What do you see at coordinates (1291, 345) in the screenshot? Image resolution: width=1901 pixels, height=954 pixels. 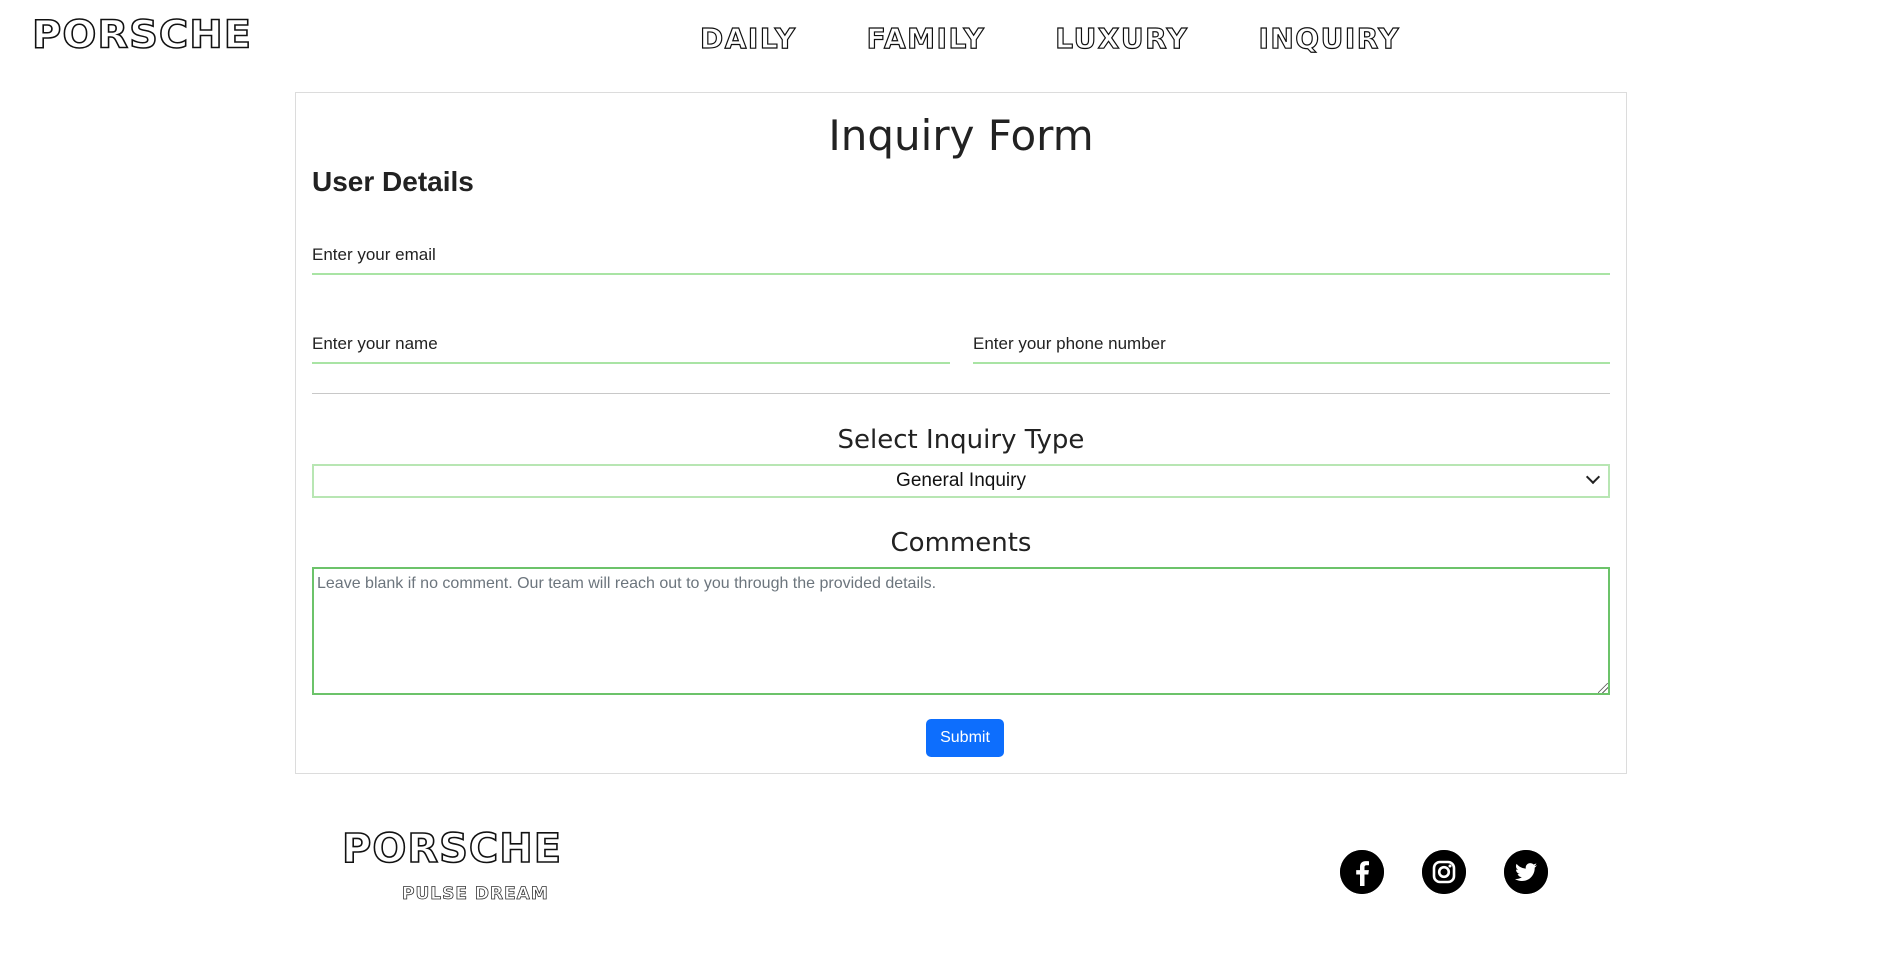 I see `phone-field` at bounding box center [1291, 345].